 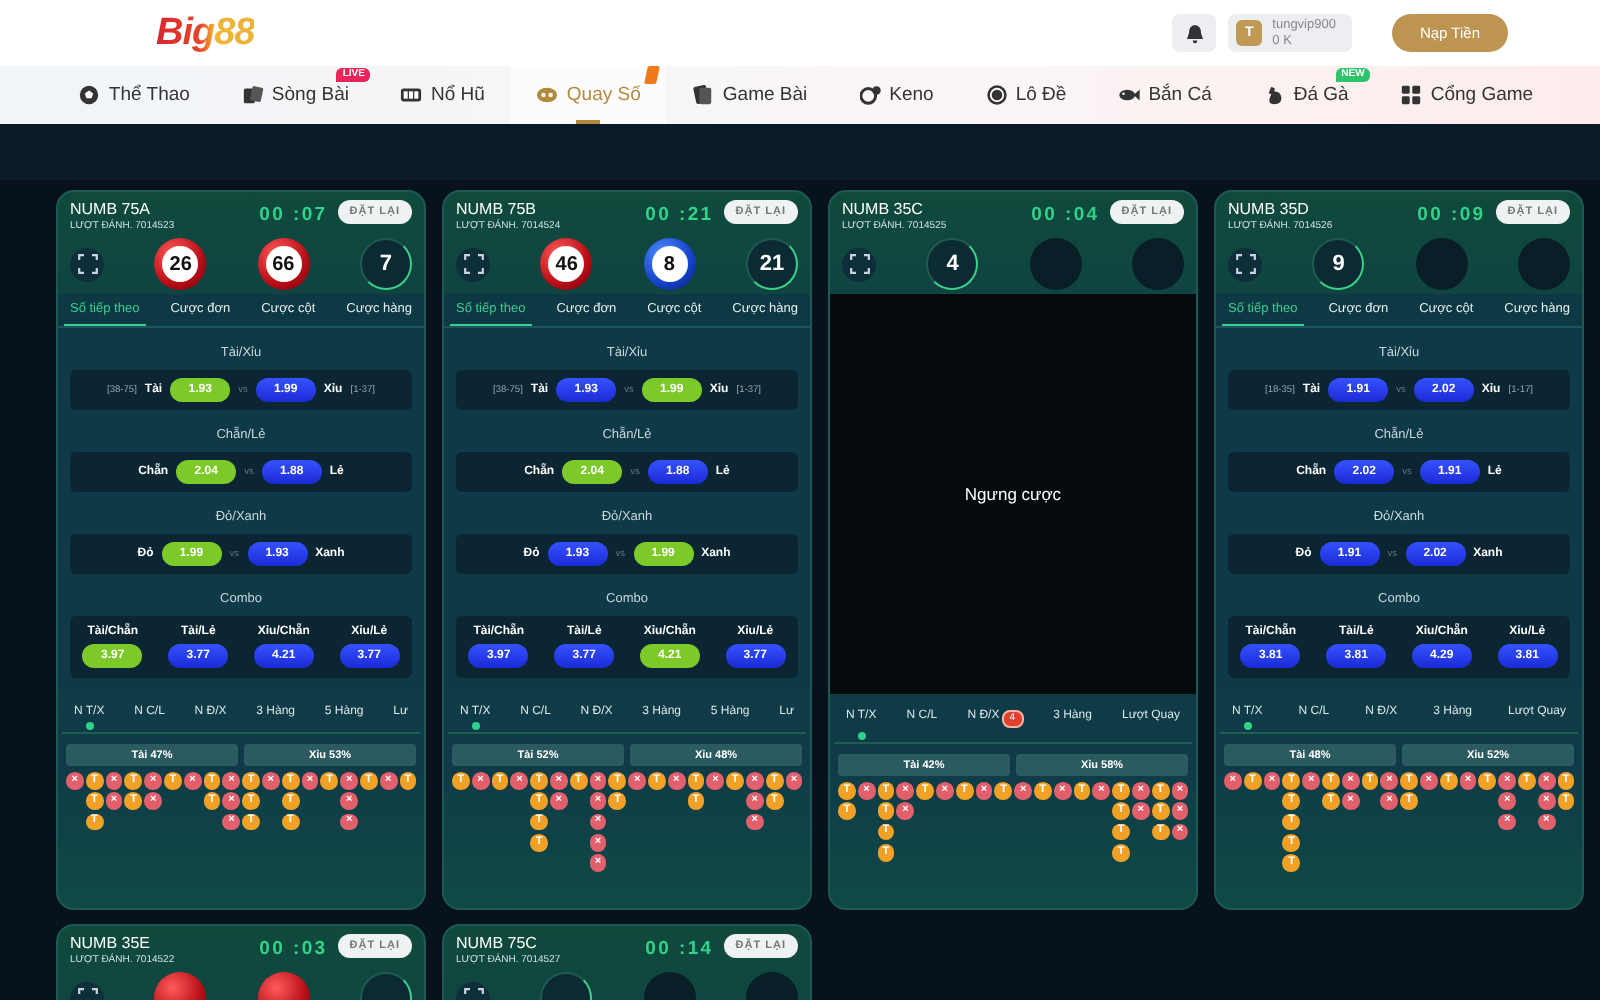 What do you see at coordinates (385, 264) in the screenshot?
I see `countdown-ring: 7` at bounding box center [385, 264].